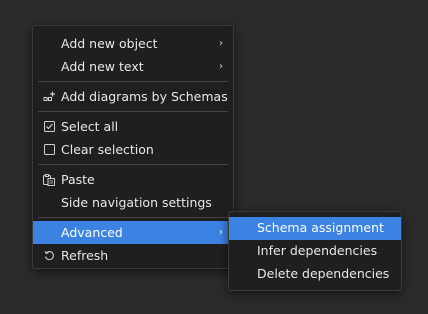 The height and width of the screenshot is (314, 428). What do you see at coordinates (49, 179) in the screenshot?
I see `paste-icon` at bounding box center [49, 179].